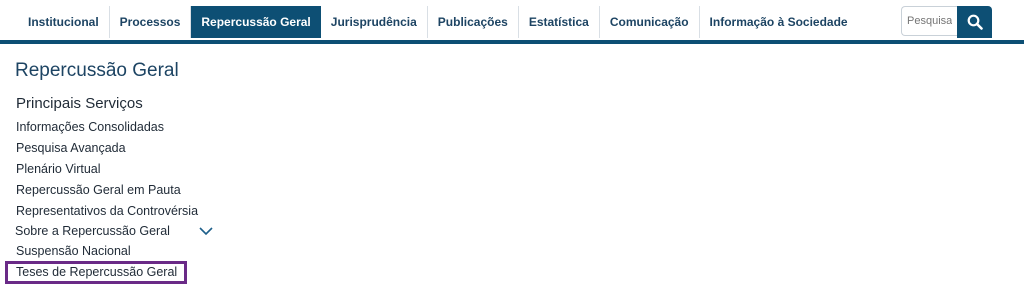  I want to click on nav-item-estatistica: Estatística, so click(559, 22).